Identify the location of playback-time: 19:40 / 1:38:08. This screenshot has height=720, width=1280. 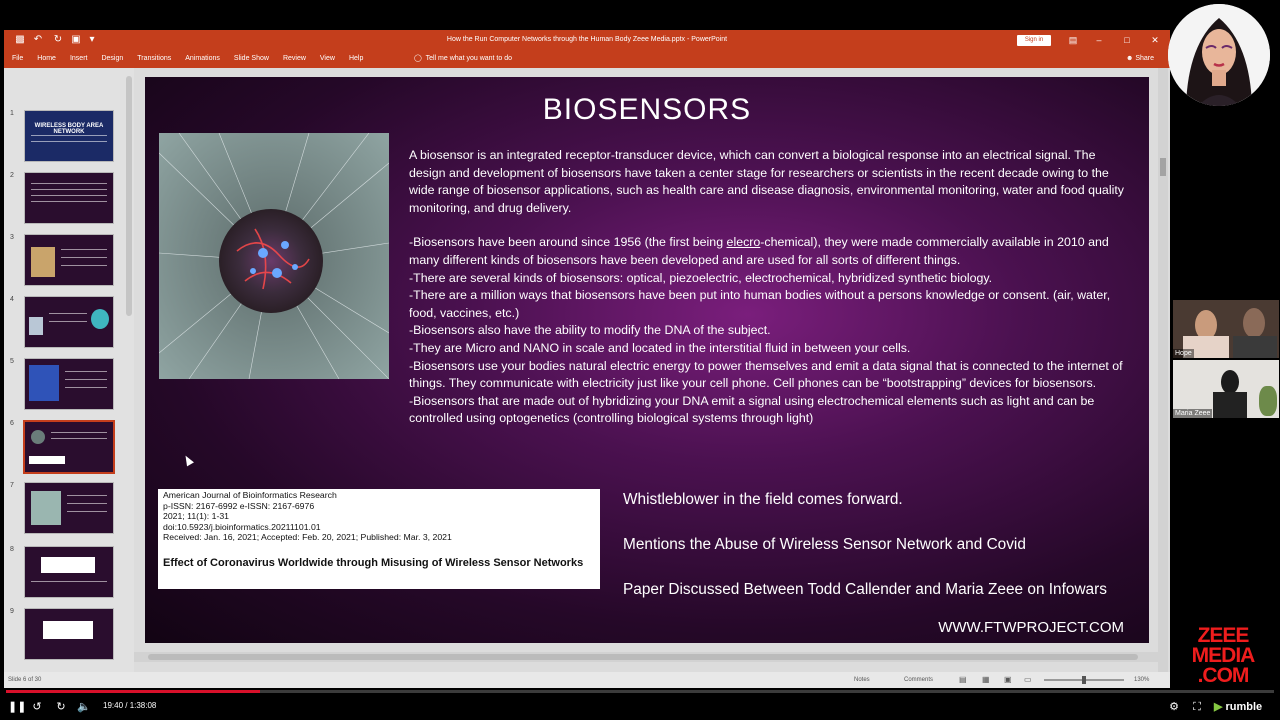
(130, 705).